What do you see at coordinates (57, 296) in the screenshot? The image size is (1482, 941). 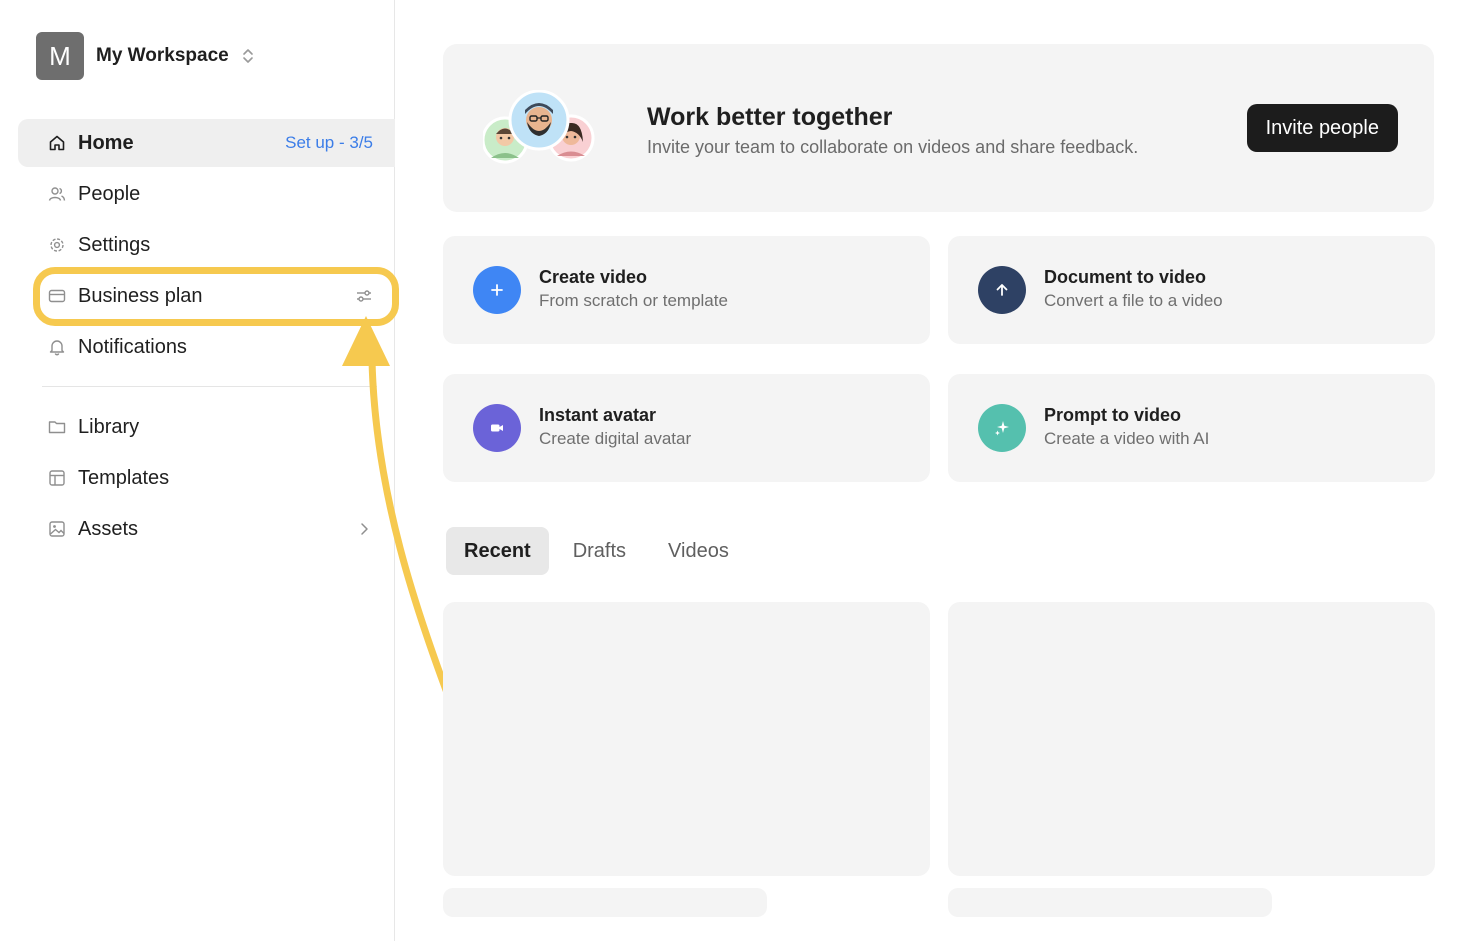 I see `credit-card-icon` at bounding box center [57, 296].